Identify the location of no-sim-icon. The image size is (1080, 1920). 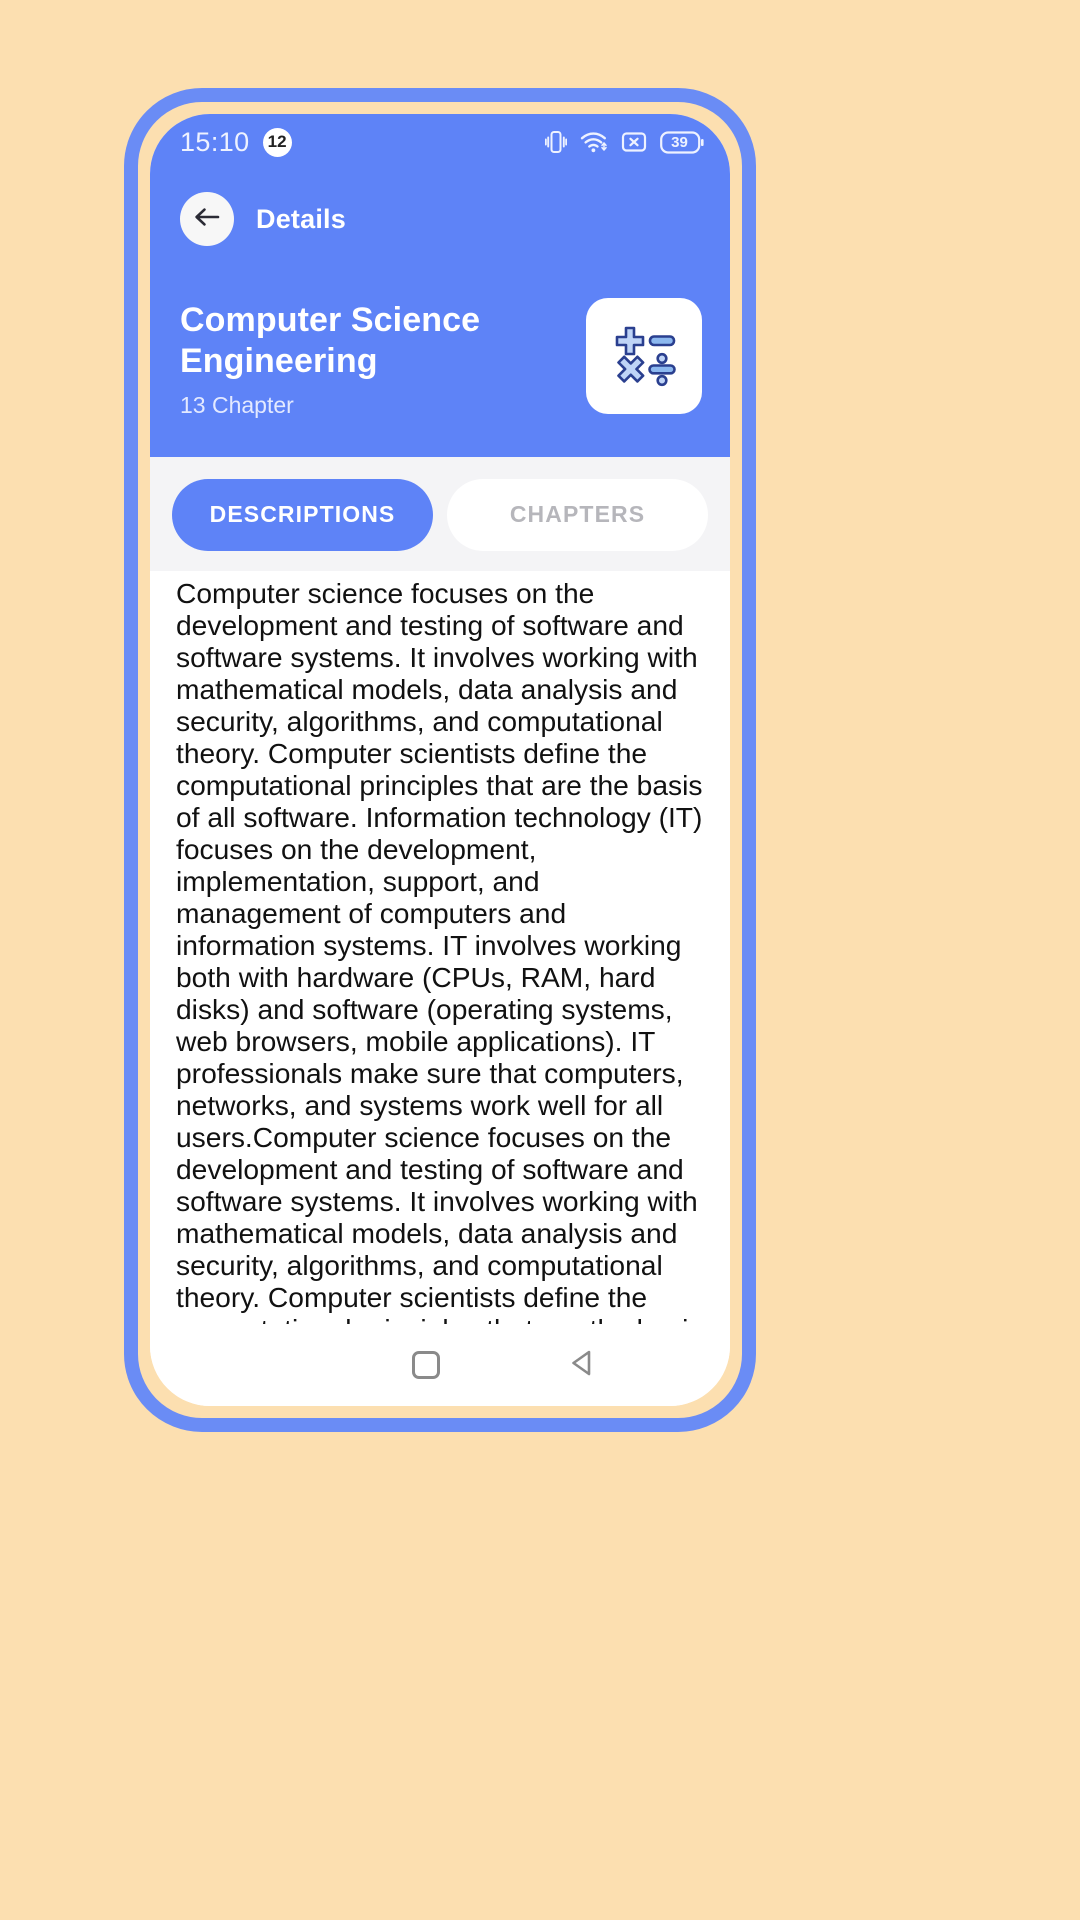
(634, 142).